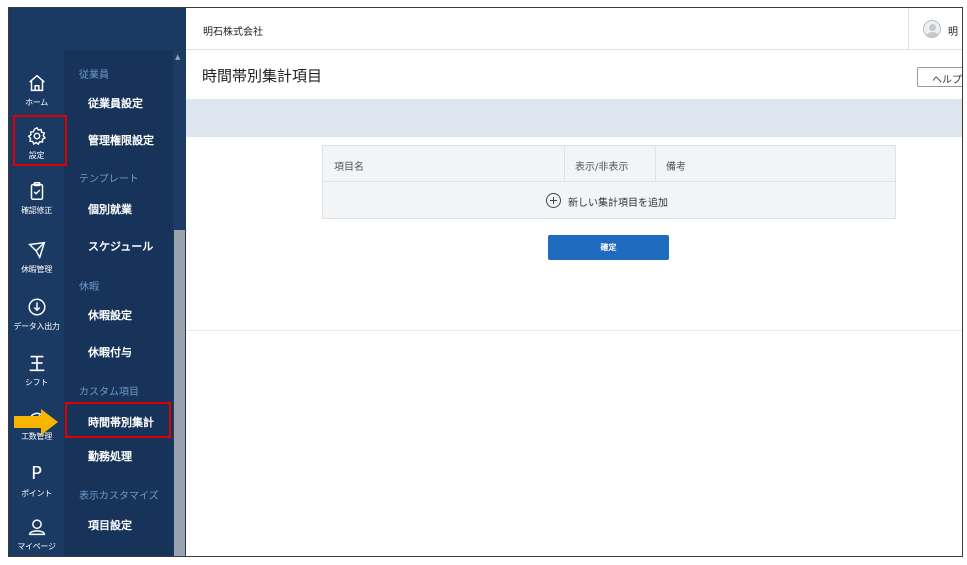 Image resolution: width=967 pixels, height=565 pixels. What do you see at coordinates (36, 191) in the screenshot?
I see `clipboard-check-icon` at bounding box center [36, 191].